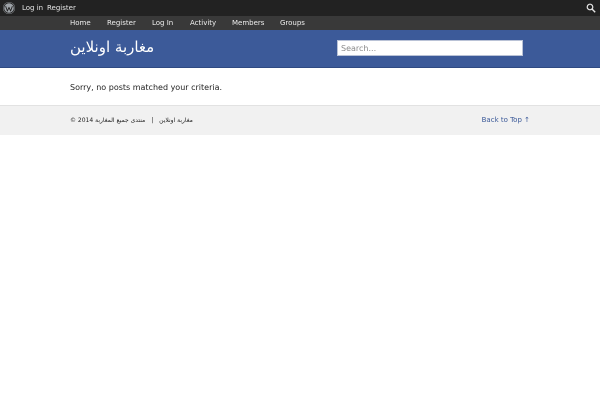 This screenshot has height=400, width=600. I want to click on admin-search-icon, so click(591, 8).